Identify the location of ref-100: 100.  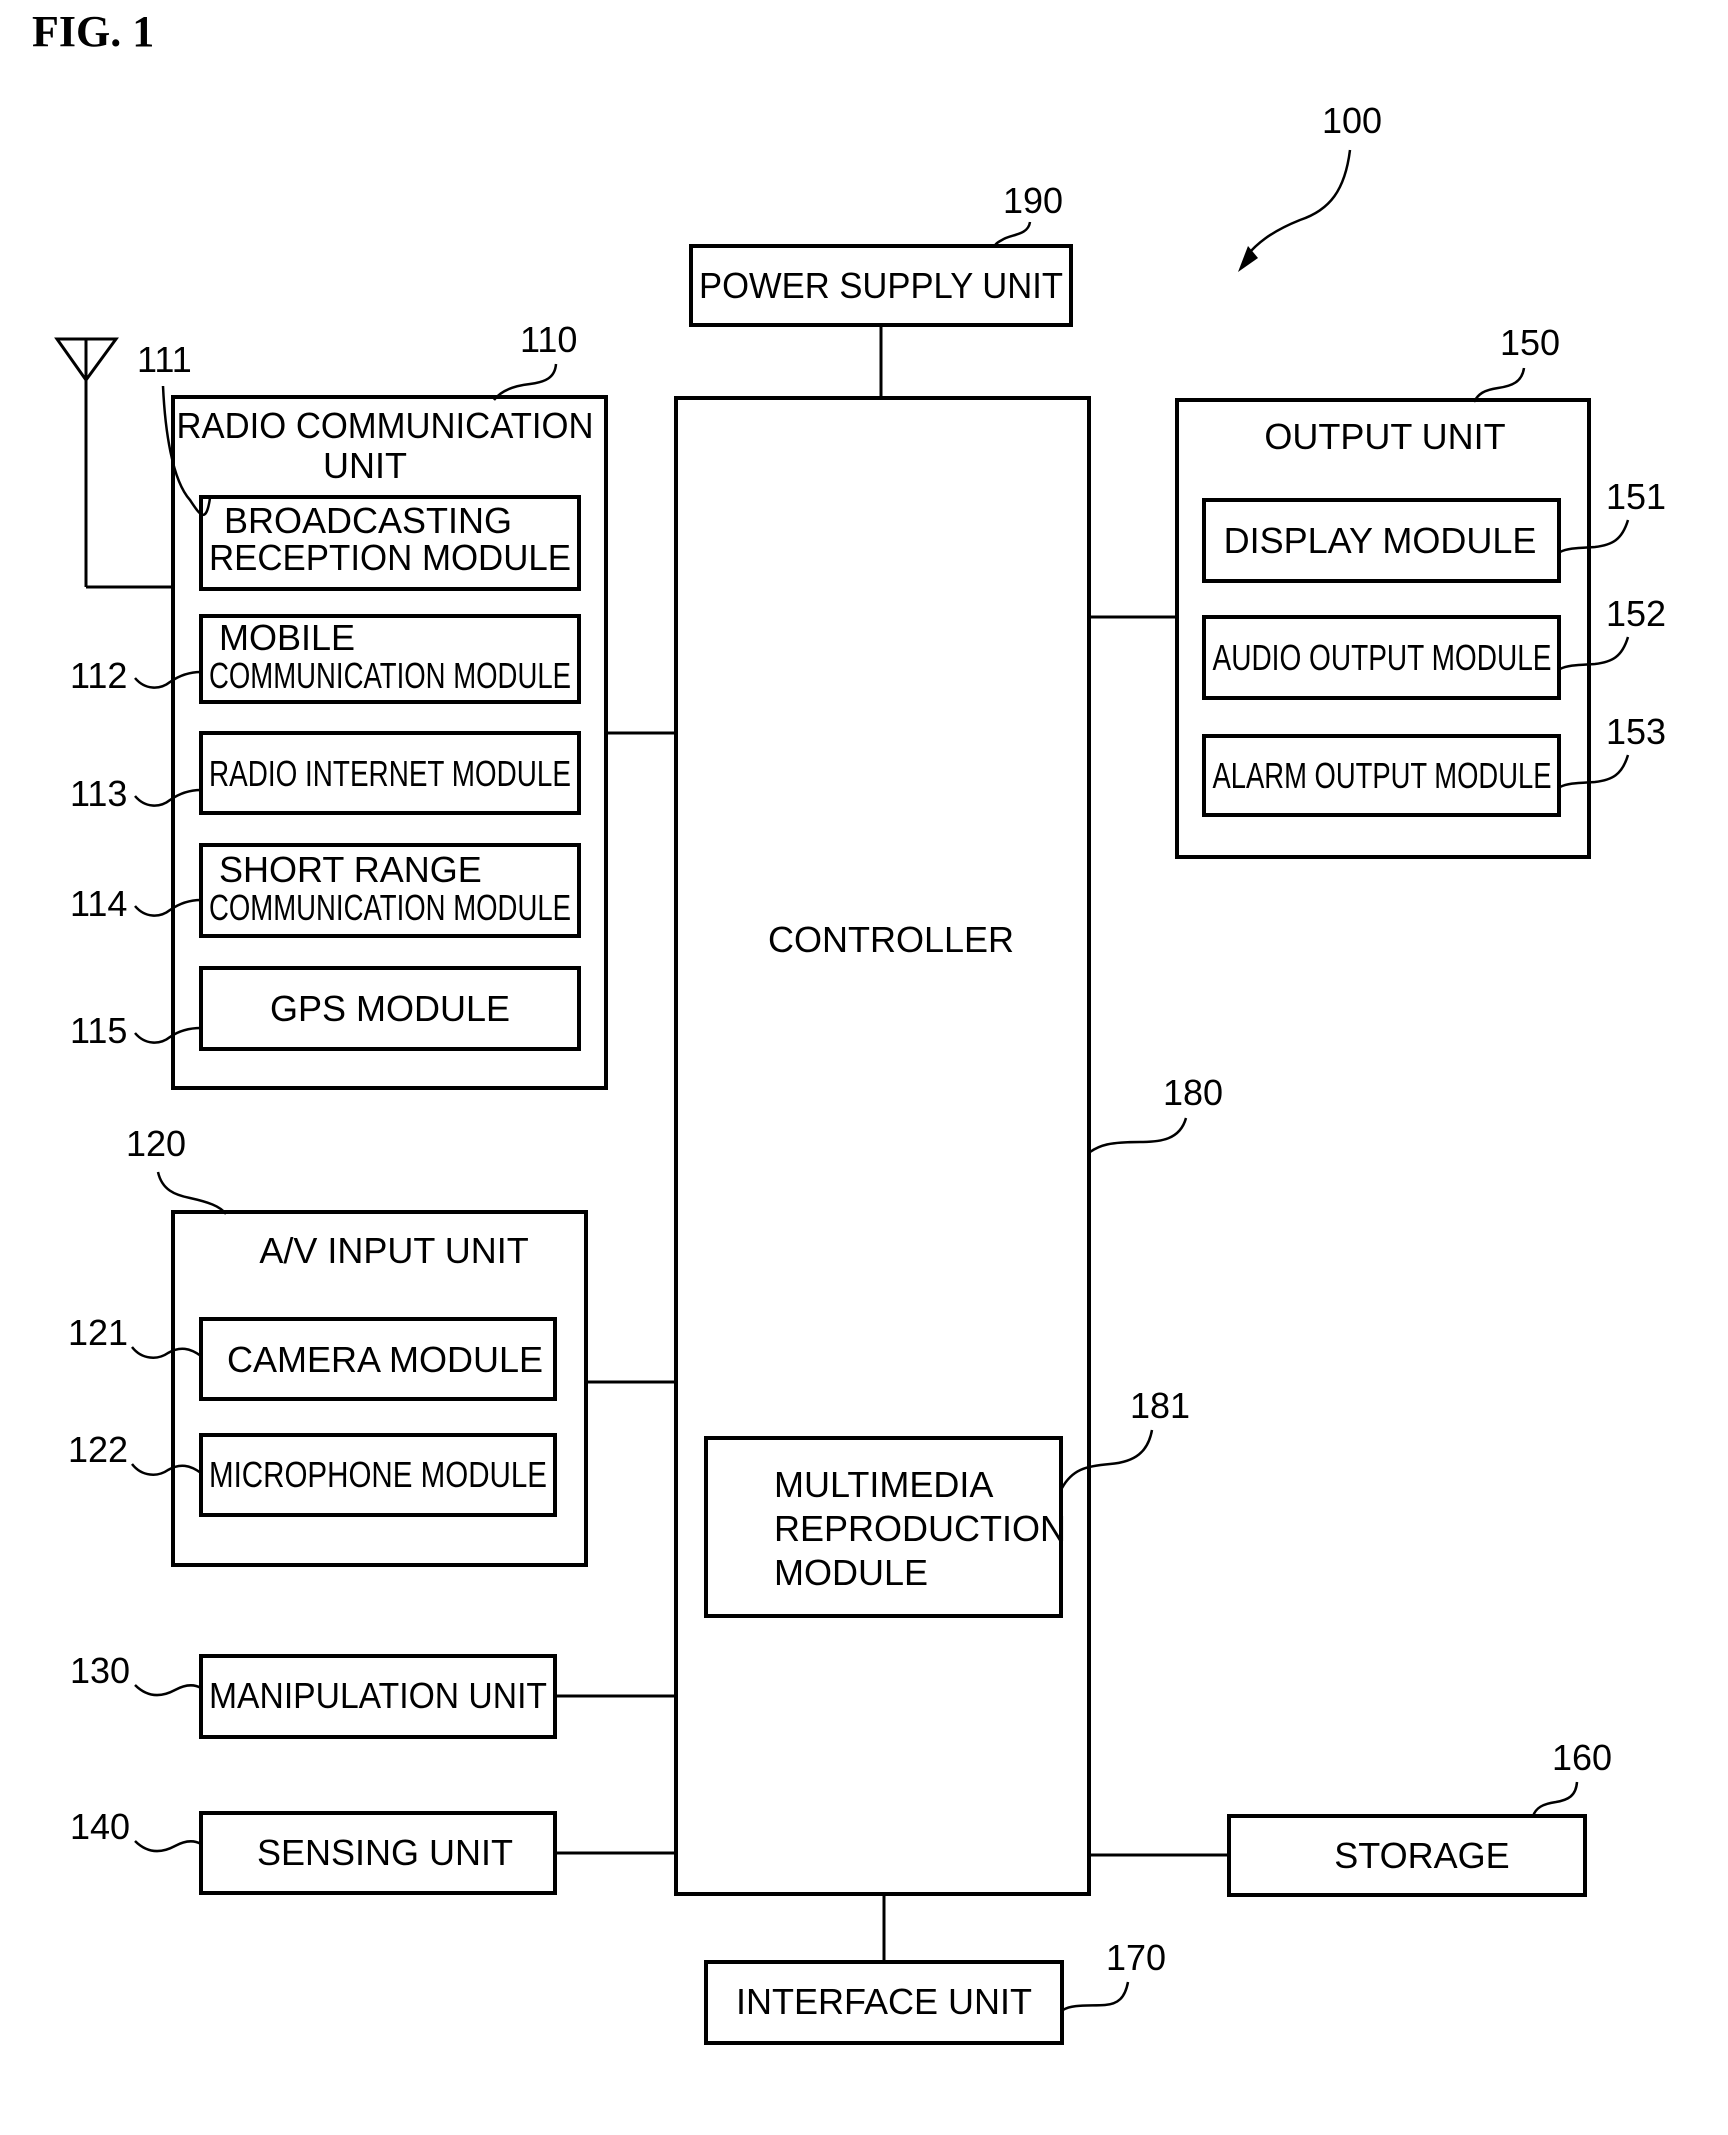
(1352, 120).